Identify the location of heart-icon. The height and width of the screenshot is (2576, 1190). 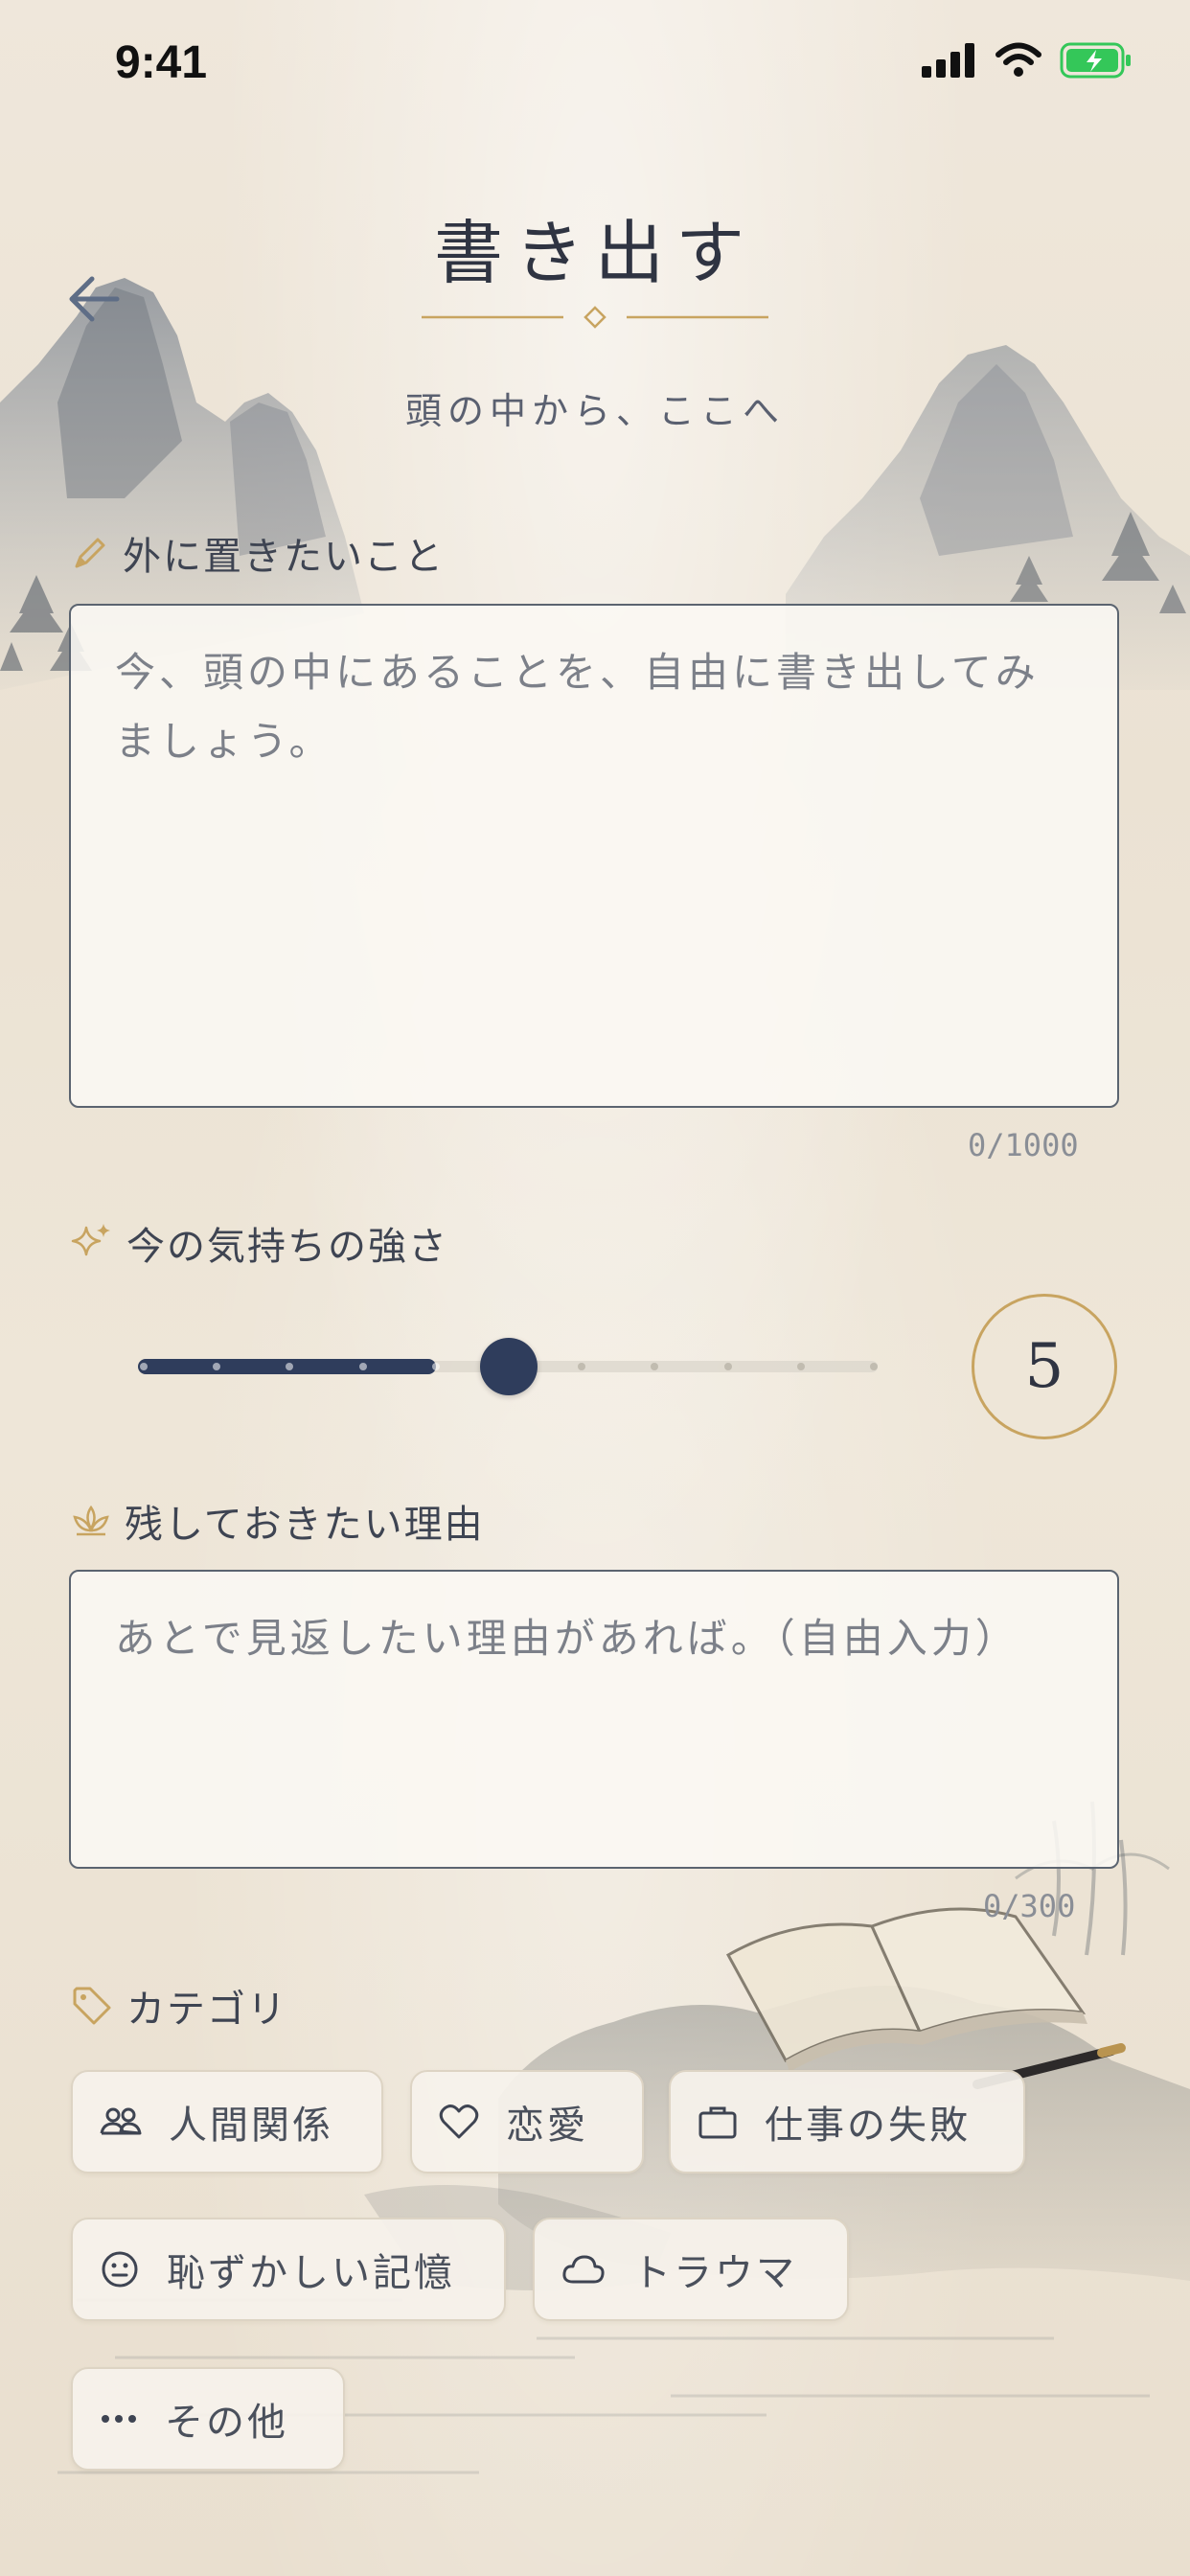
(459, 2121).